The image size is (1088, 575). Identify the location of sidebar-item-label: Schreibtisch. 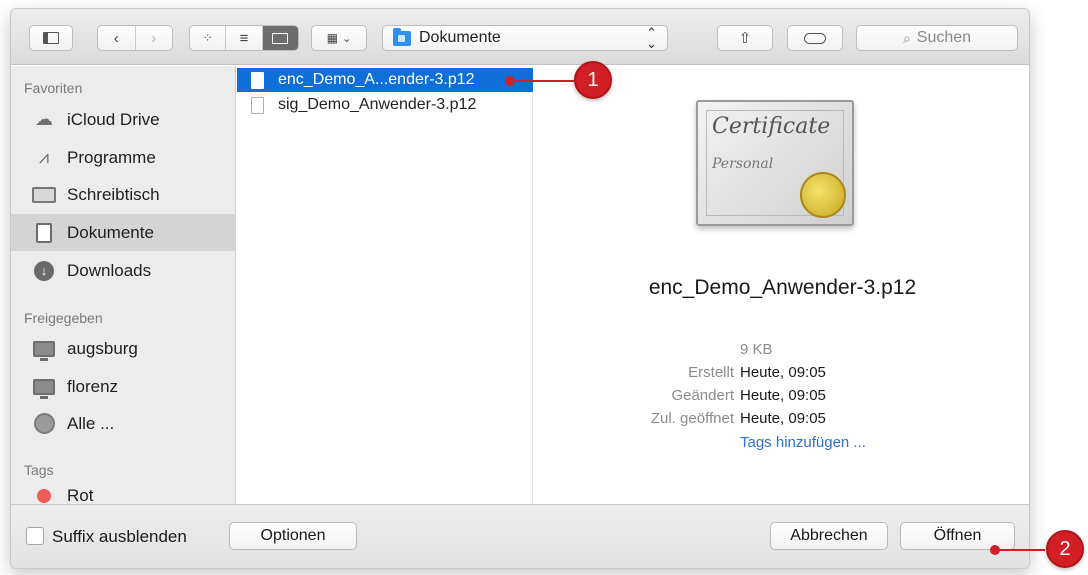
(113, 194).